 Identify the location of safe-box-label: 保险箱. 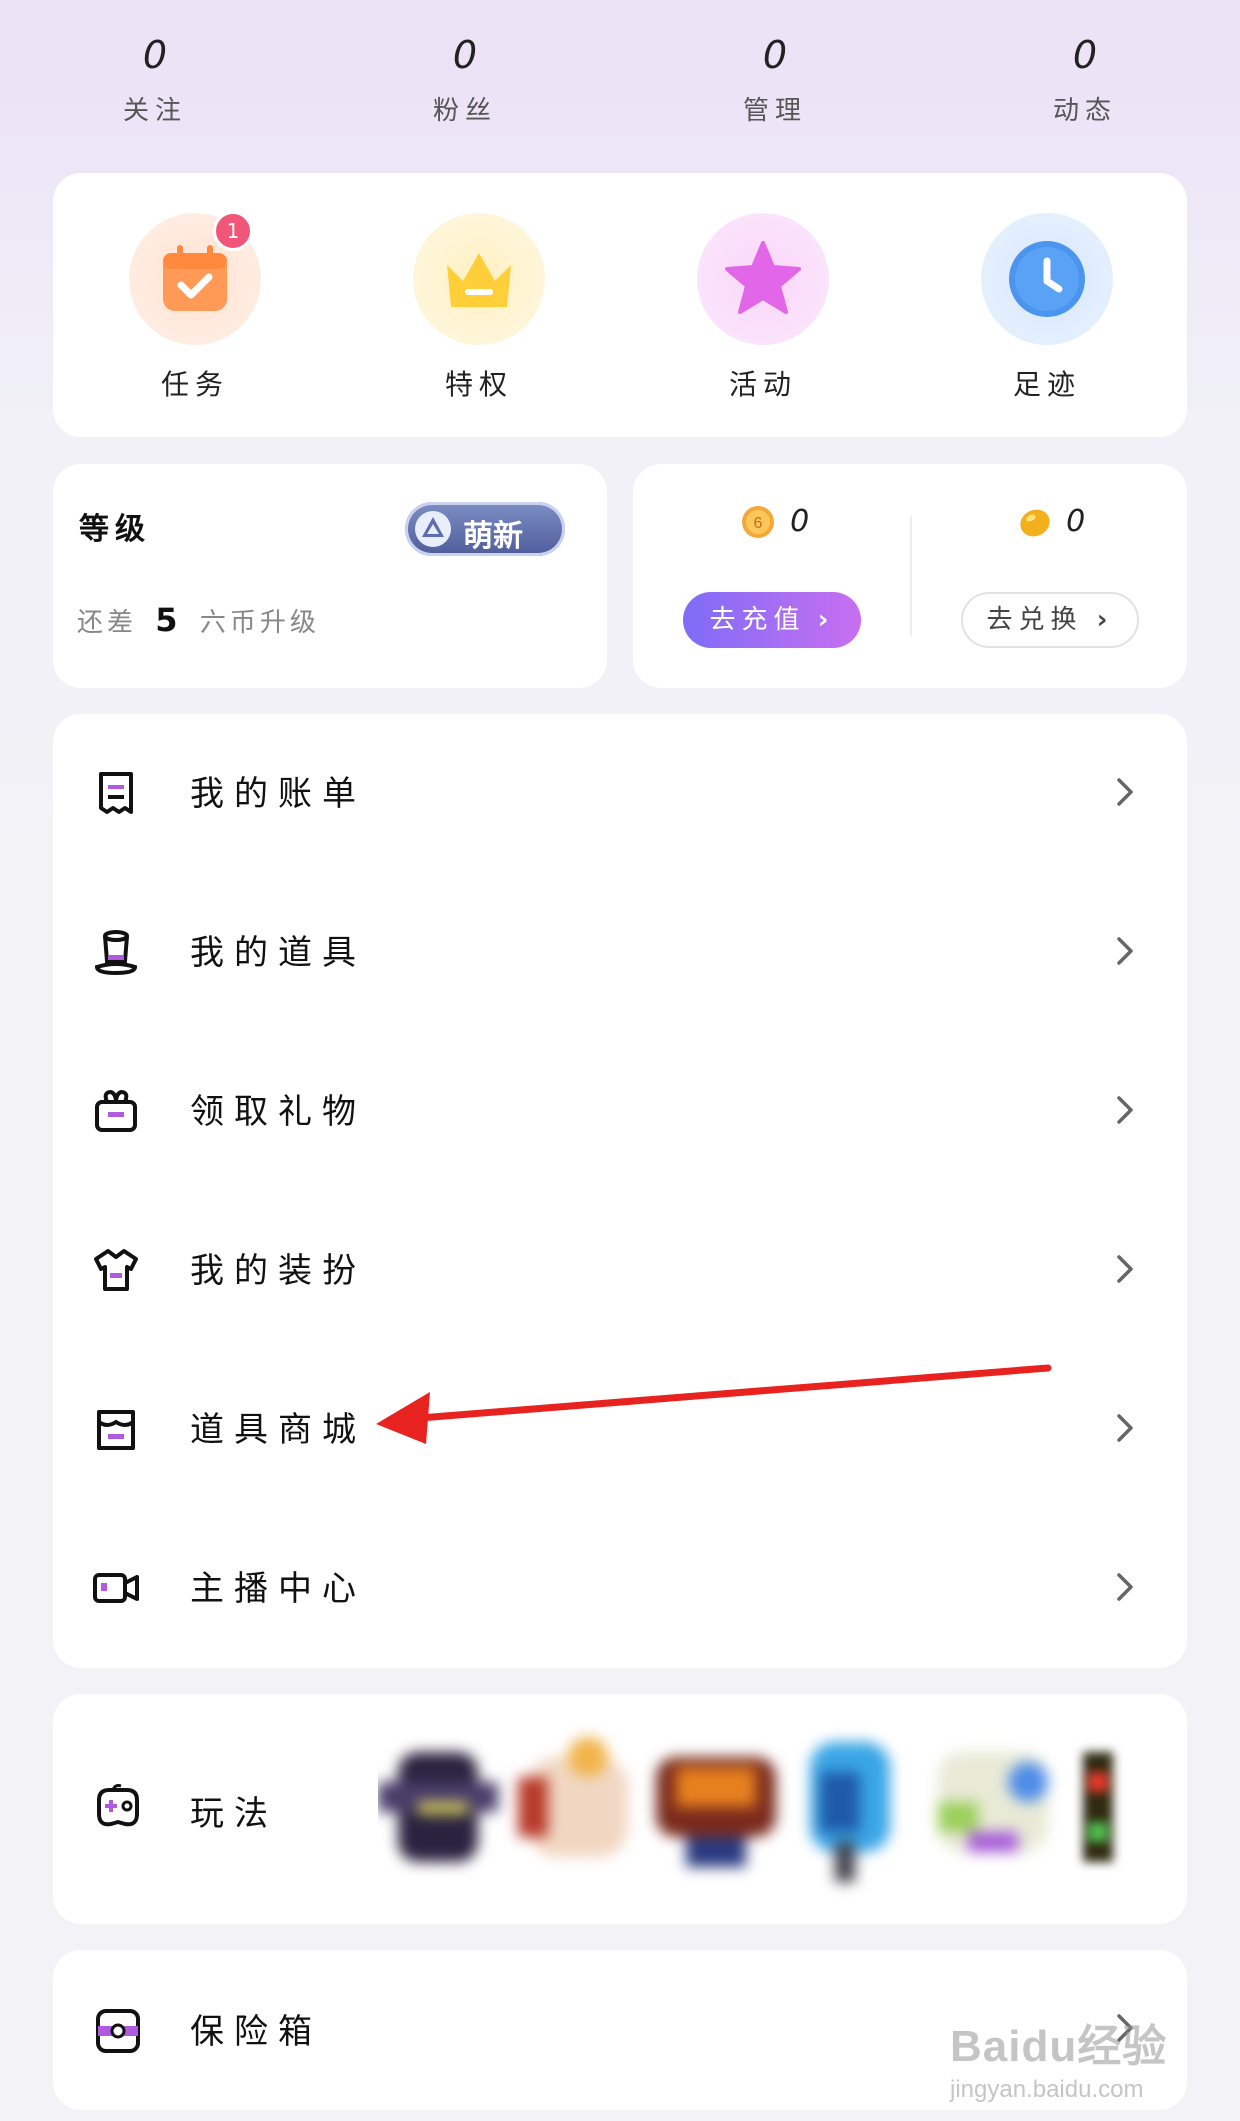
(256, 2032).